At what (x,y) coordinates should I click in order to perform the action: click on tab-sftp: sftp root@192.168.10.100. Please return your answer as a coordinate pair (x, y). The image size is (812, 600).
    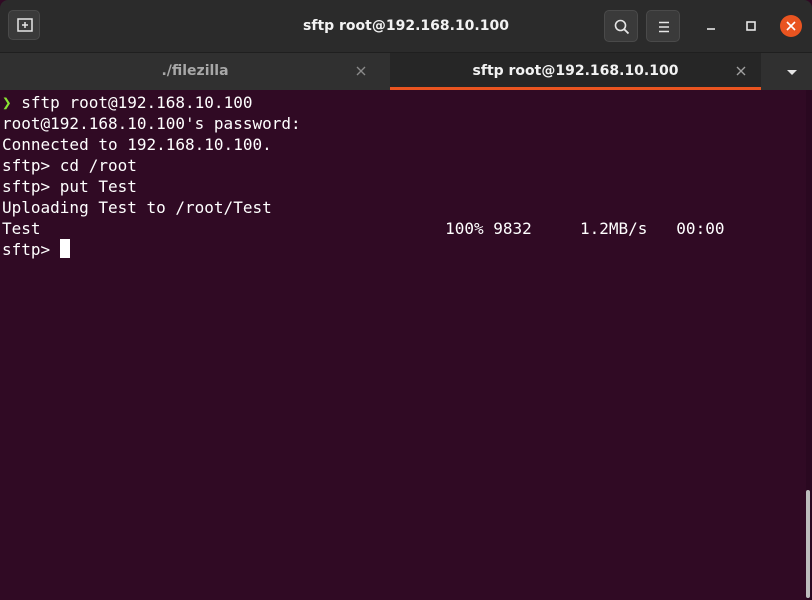
    Looking at the image, I should click on (575, 71).